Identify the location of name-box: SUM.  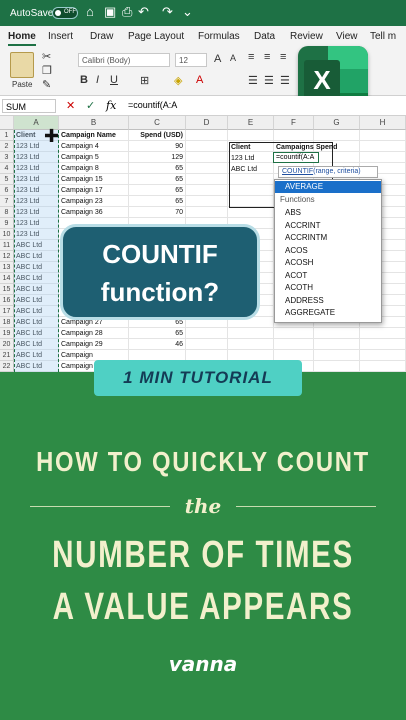
(29, 106).